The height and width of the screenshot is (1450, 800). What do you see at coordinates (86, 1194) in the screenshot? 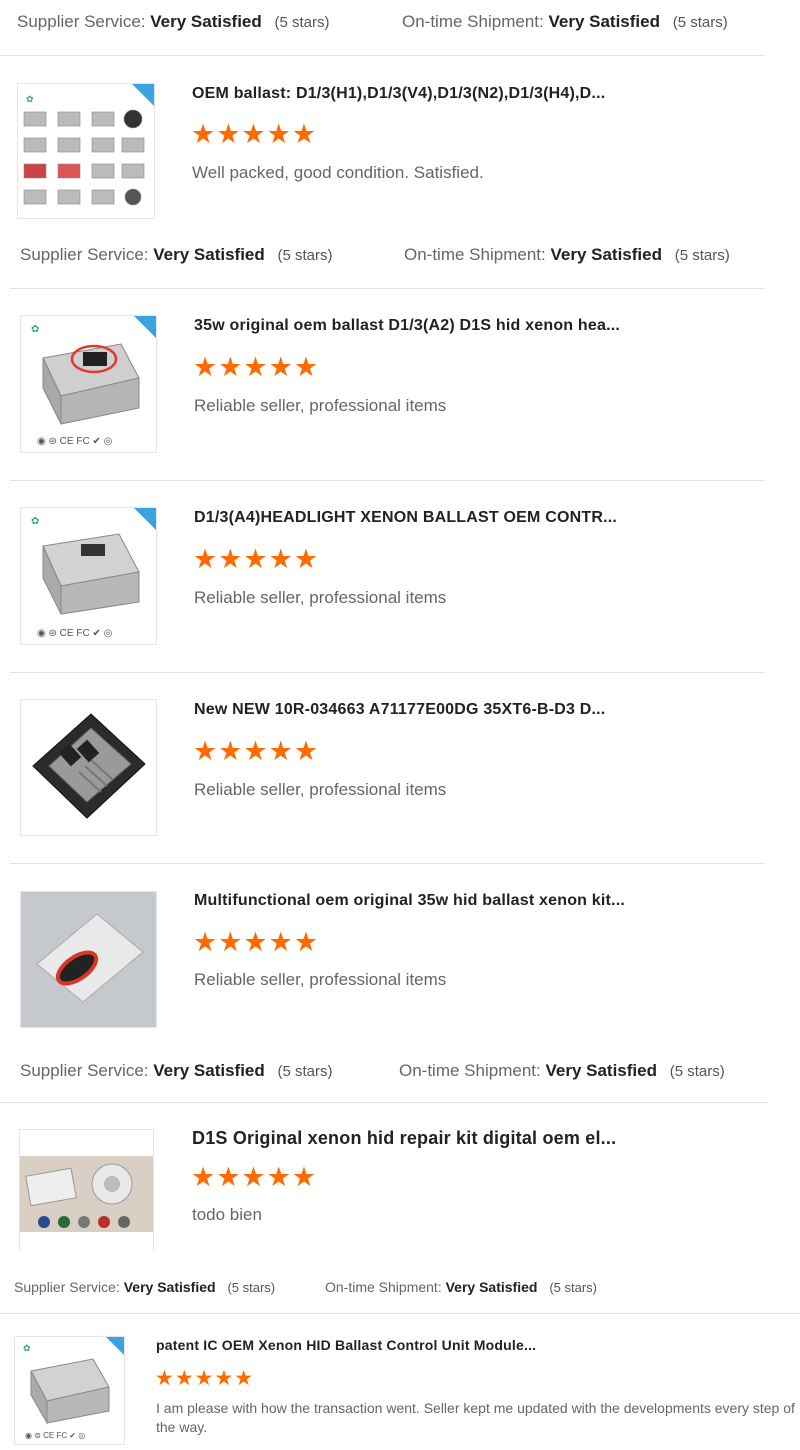
I see `repair-kit-icon` at bounding box center [86, 1194].